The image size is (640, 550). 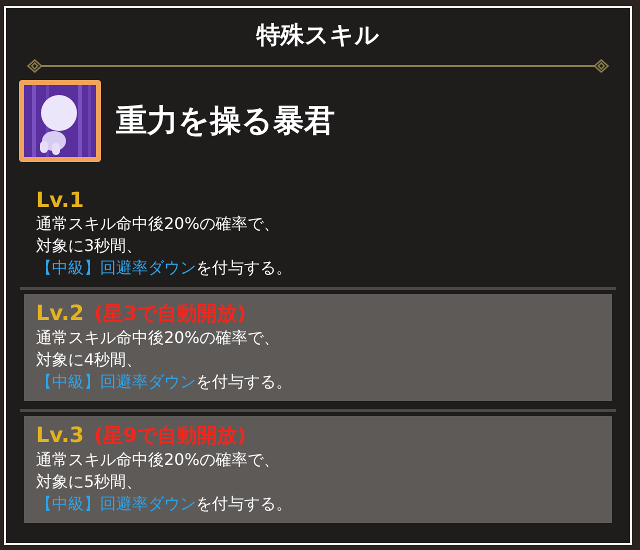 I want to click on level-label: Lv.3, so click(x=60, y=435).